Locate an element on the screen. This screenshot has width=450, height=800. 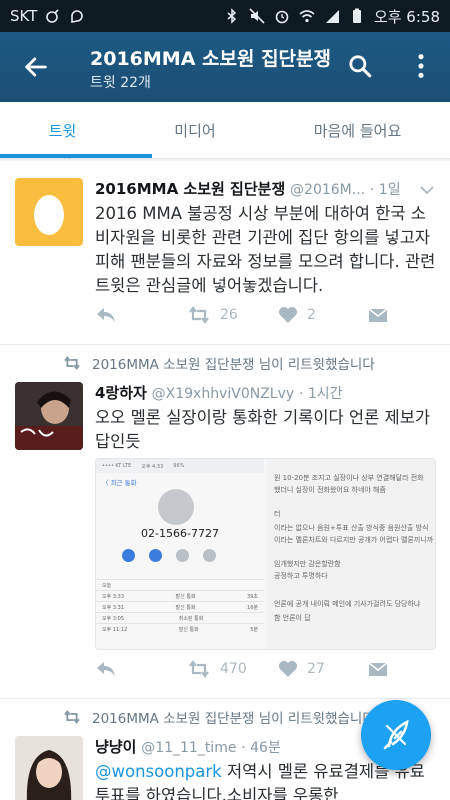
retweet-button: 470 is located at coordinates (217, 669).